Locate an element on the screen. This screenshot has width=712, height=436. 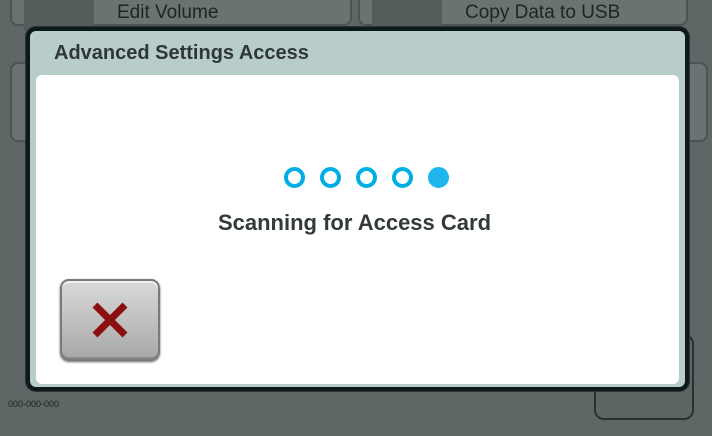
scan-status-text: Scanning for Access Card is located at coordinates (354, 222).